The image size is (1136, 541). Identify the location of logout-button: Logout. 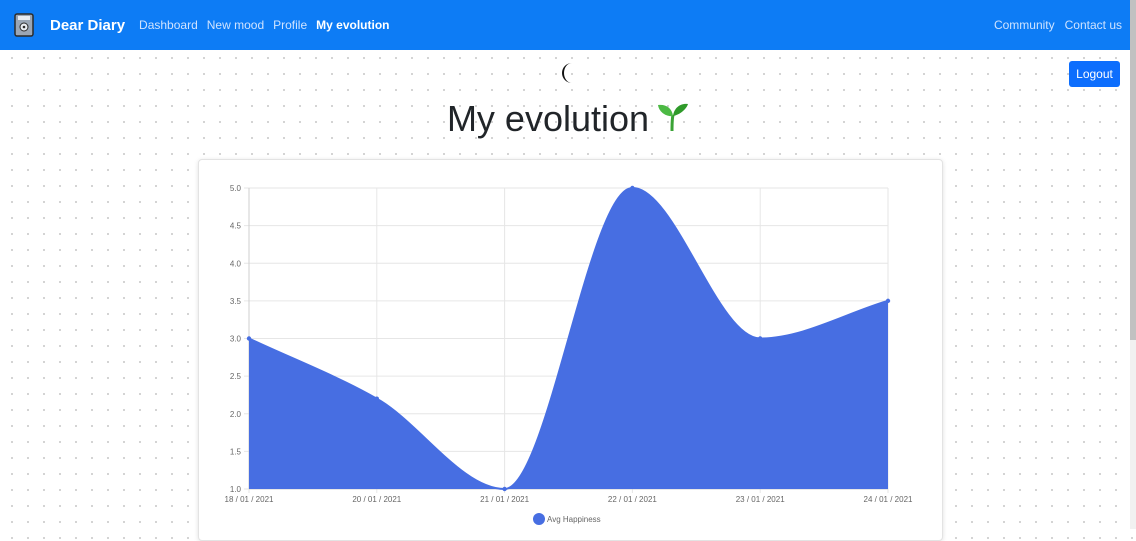
(1094, 74).